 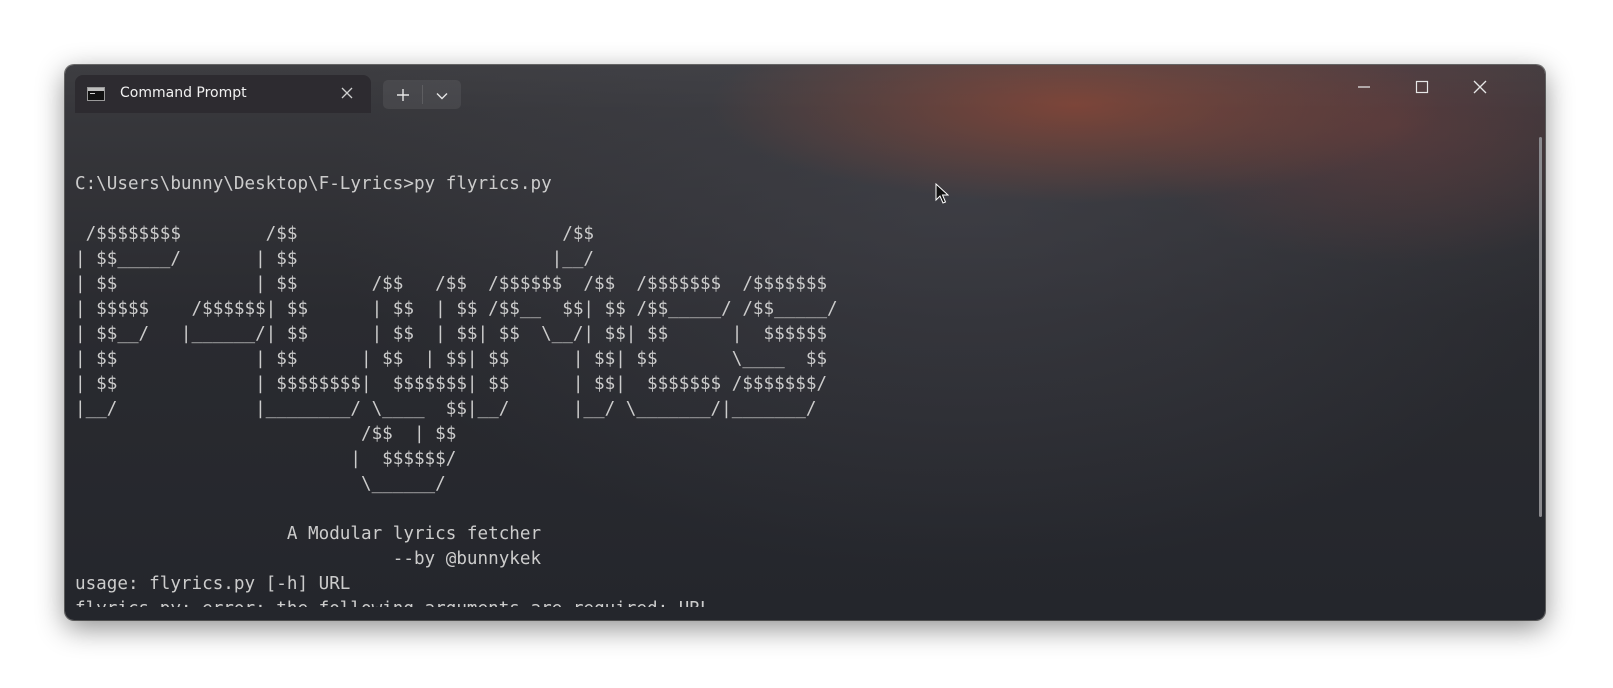 I want to click on minimize-button, so click(x=1364, y=87).